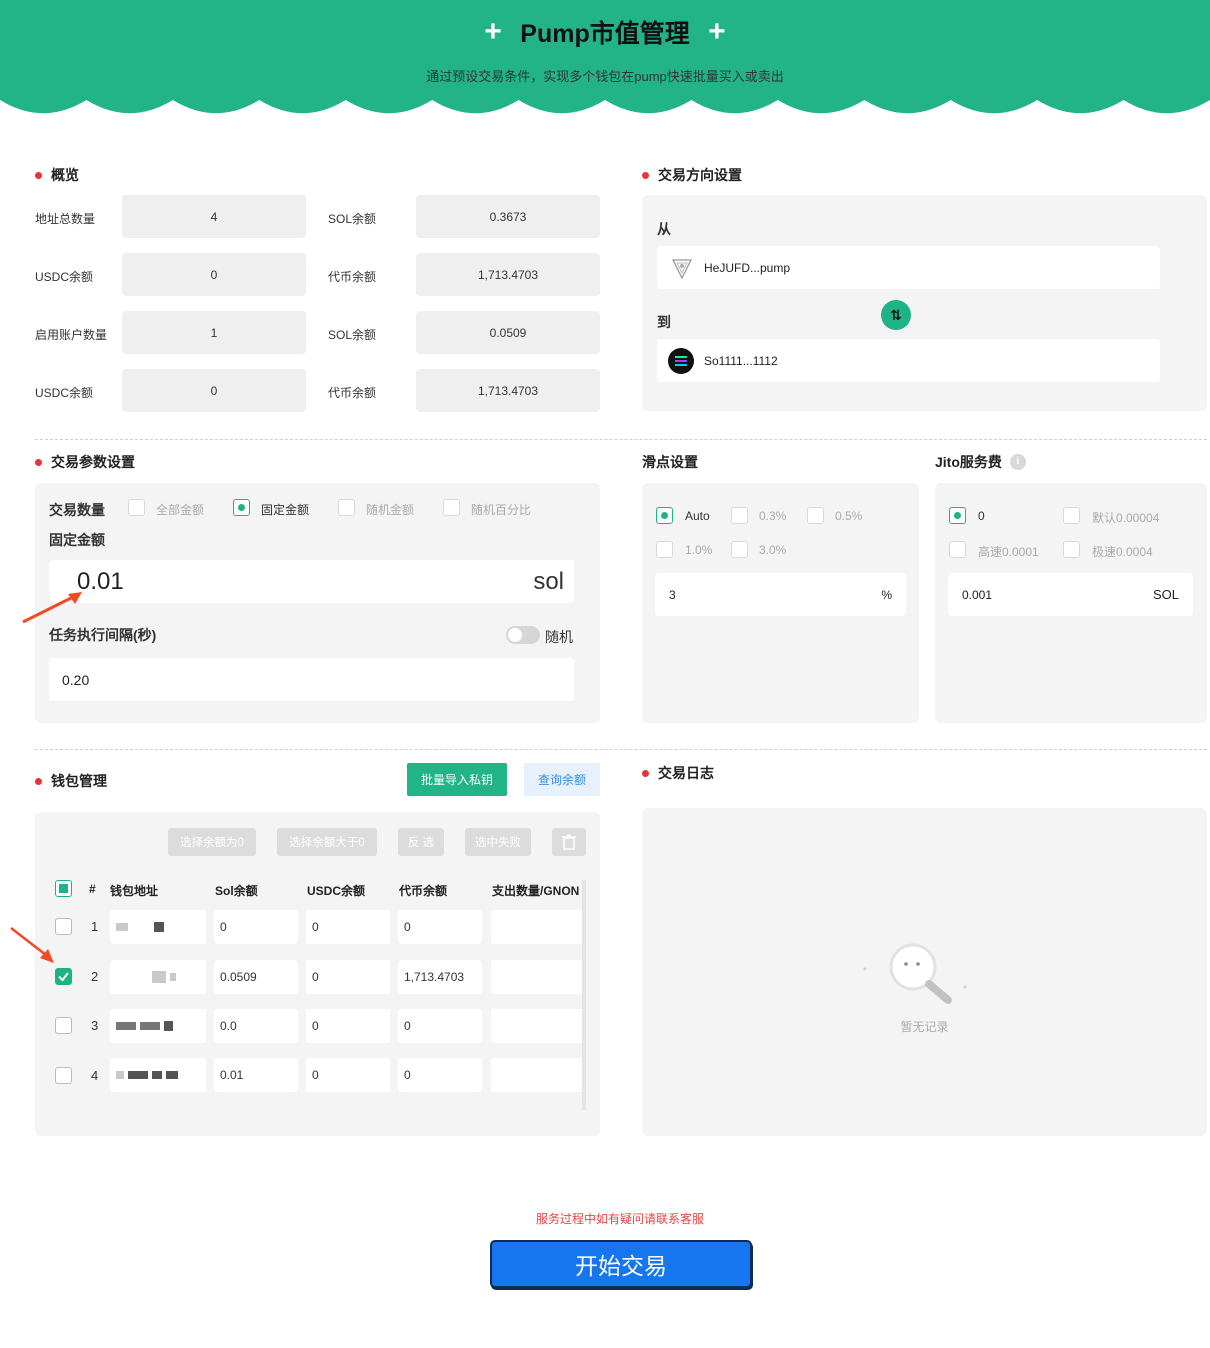  What do you see at coordinates (457, 779) in the screenshot?
I see `import-keys-button: 批量导入私钥` at bounding box center [457, 779].